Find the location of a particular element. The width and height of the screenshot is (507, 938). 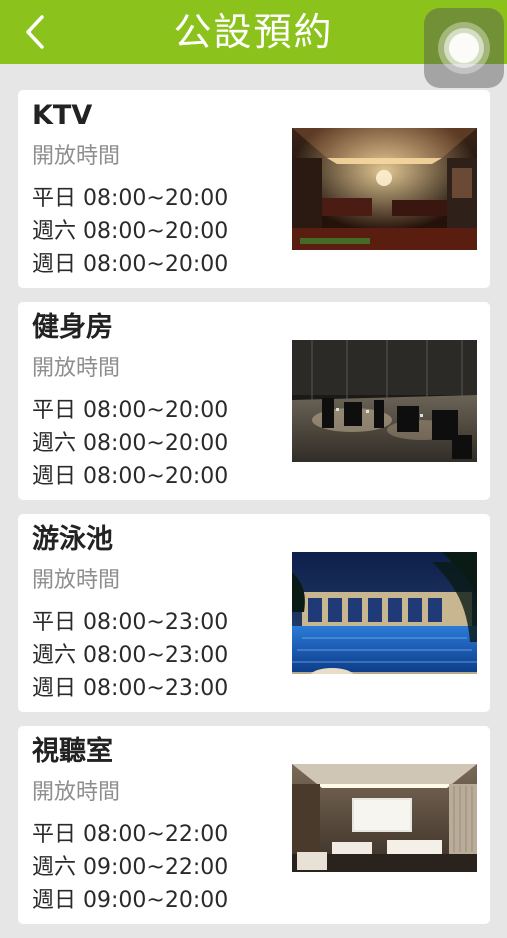

sunday-hours: 週日 08:00~23:00 is located at coordinates (130, 688).